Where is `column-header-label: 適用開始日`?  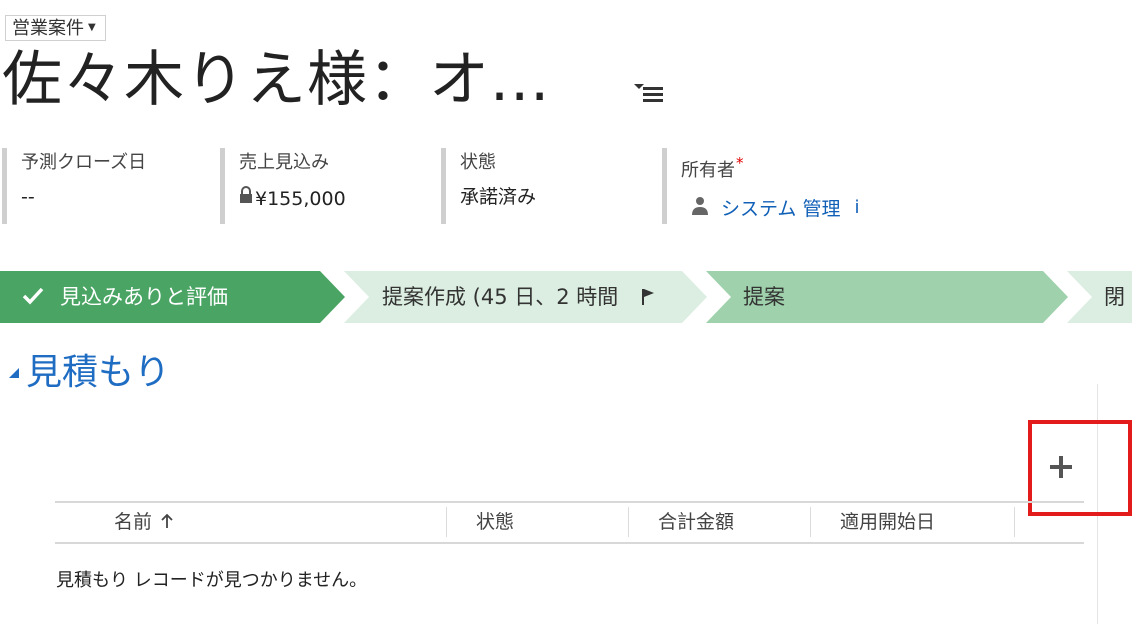 column-header-label: 適用開始日 is located at coordinates (888, 522).